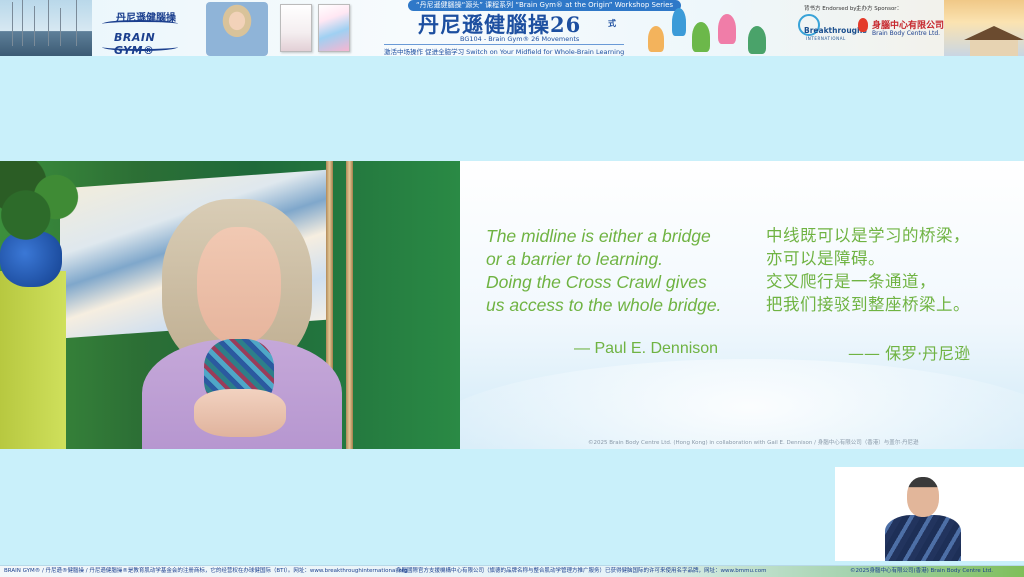  I want to click on presenter-video-feed, so click(929, 514).